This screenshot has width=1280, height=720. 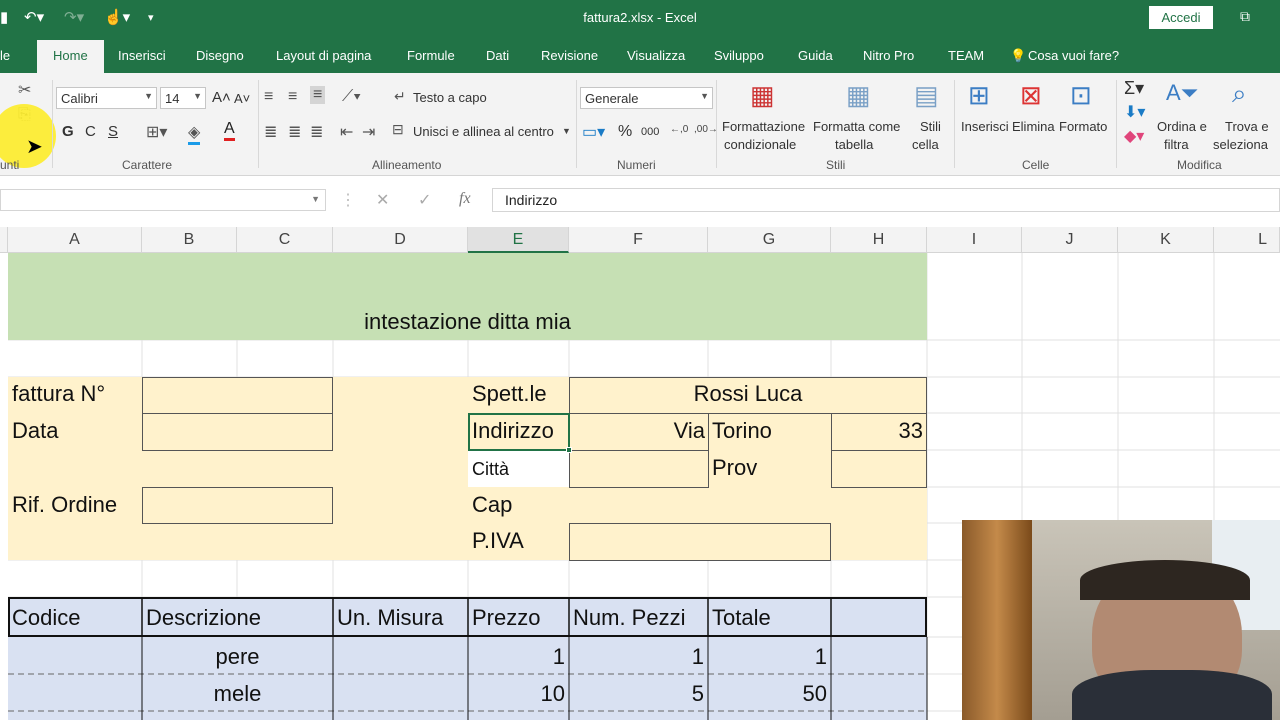 What do you see at coordinates (431, 55) in the screenshot?
I see `tab-formulas: Formule` at bounding box center [431, 55].